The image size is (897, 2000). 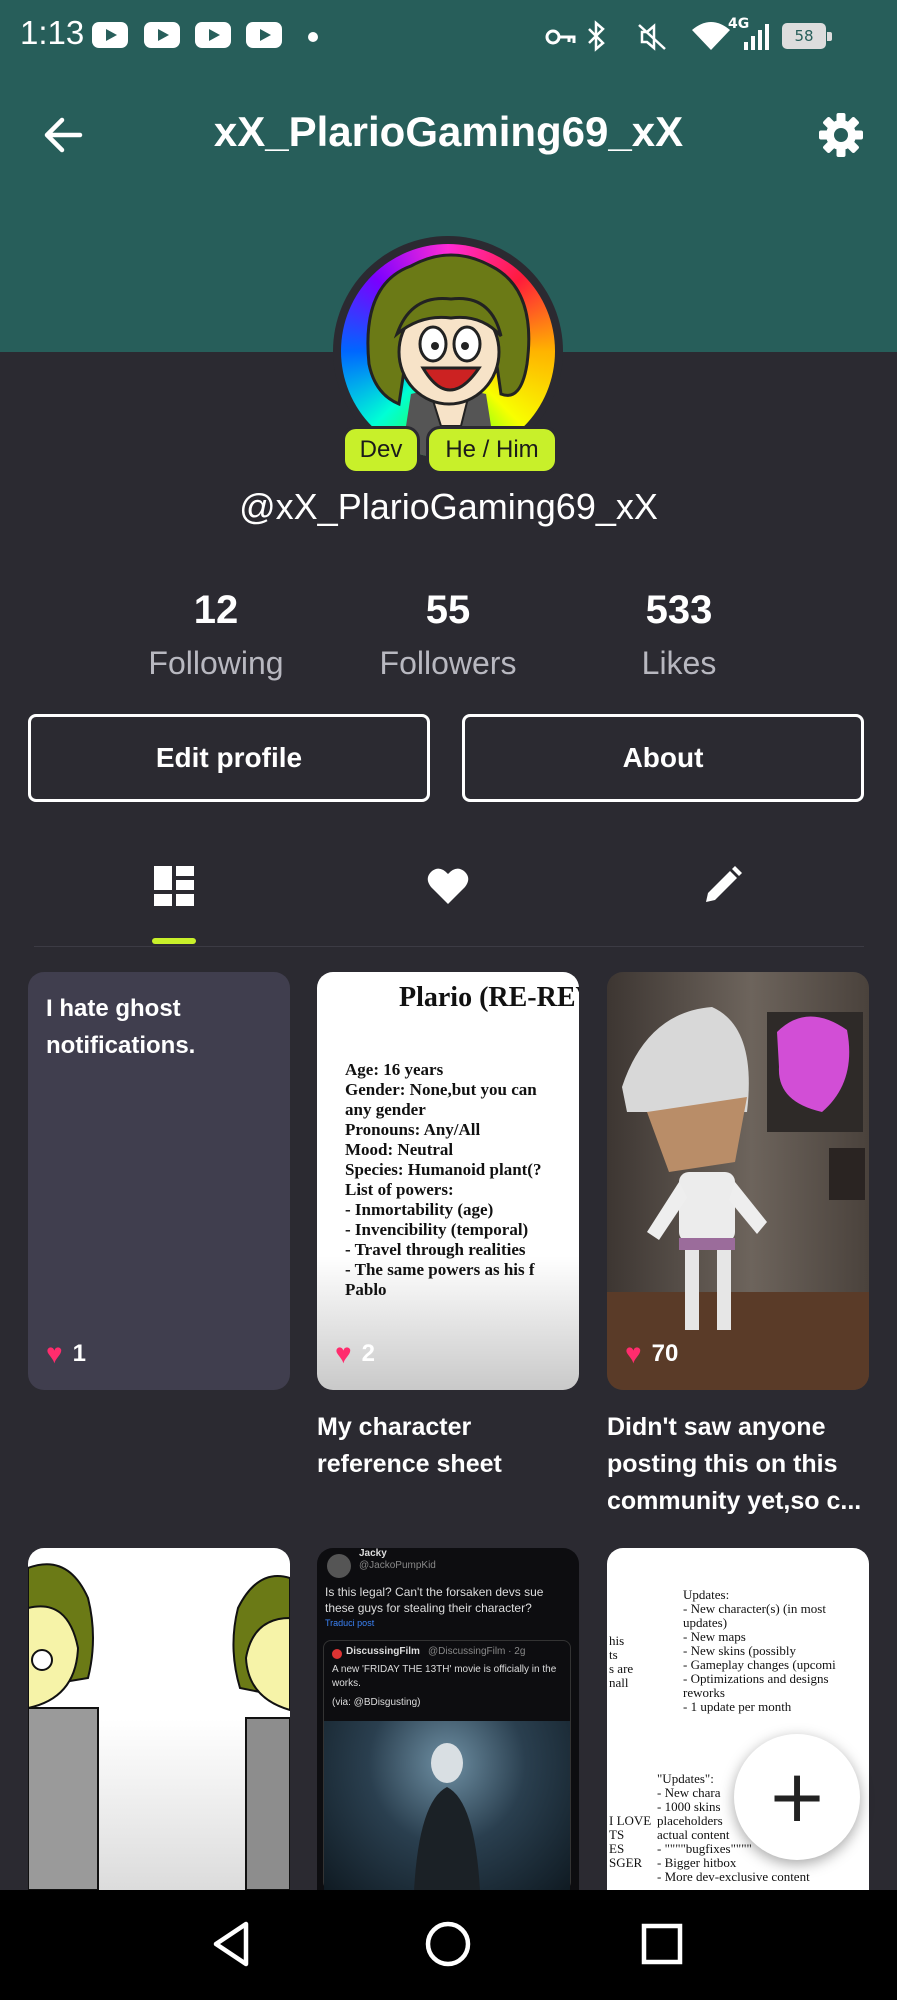 I want to click on like-count: 70, so click(x=665, y=1353).